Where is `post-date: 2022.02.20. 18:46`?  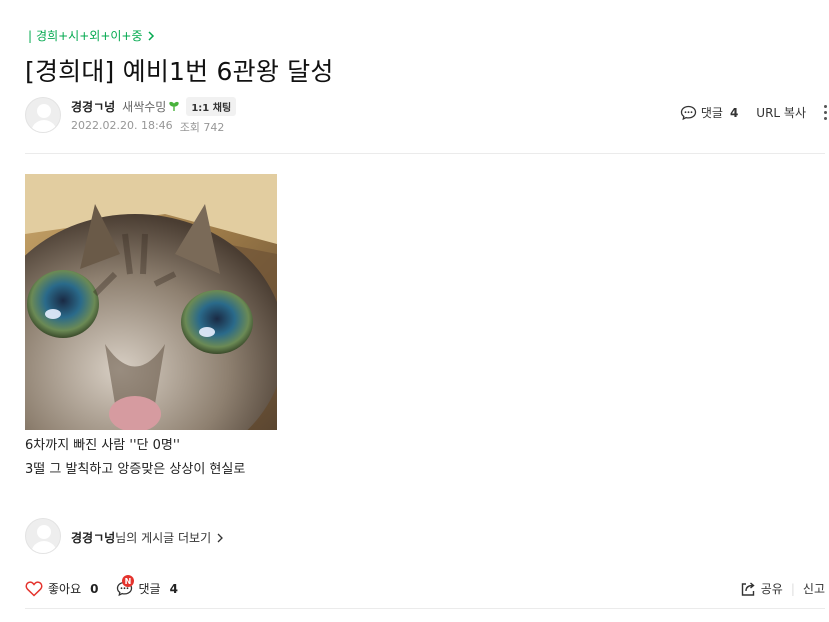
post-date: 2022.02.20. 18:46 is located at coordinates (122, 125).